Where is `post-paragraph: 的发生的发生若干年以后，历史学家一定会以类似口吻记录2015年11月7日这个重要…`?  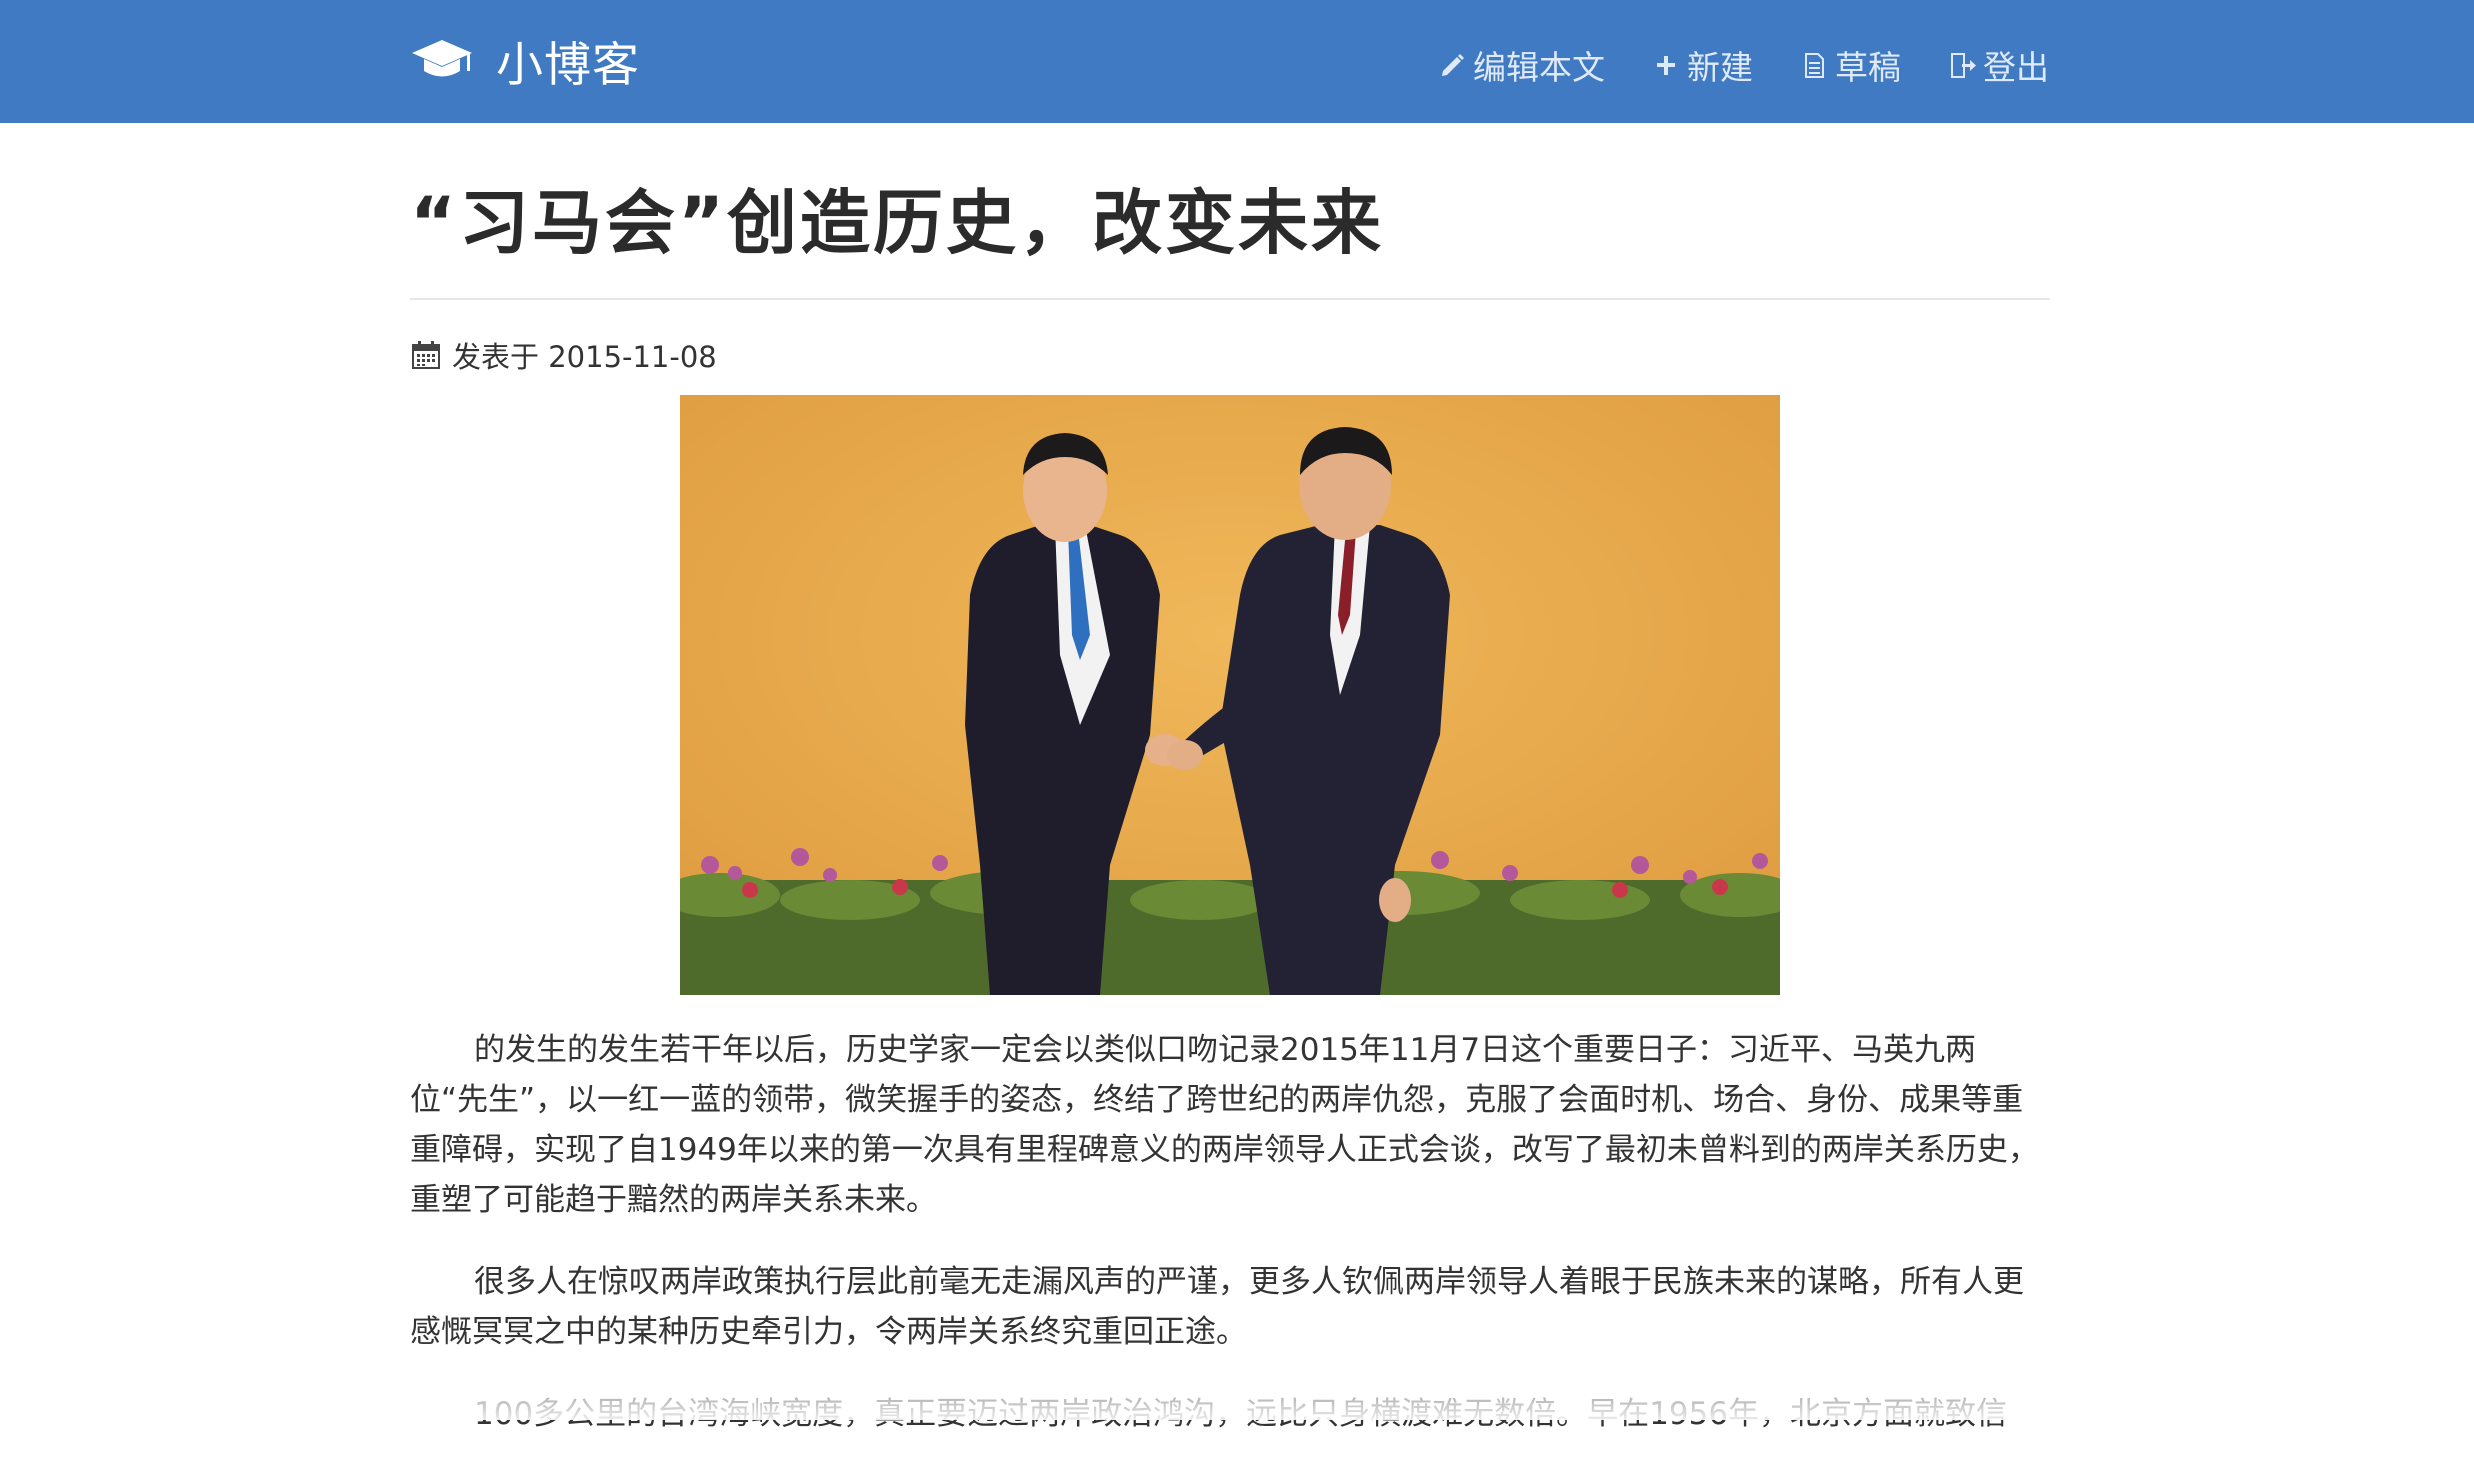
post-paragraph: 的发生的发生若干年以后，历史学家一定会以类似口吻记录2015年11月7日这个重要… is located at coordinates (1230, 1125).